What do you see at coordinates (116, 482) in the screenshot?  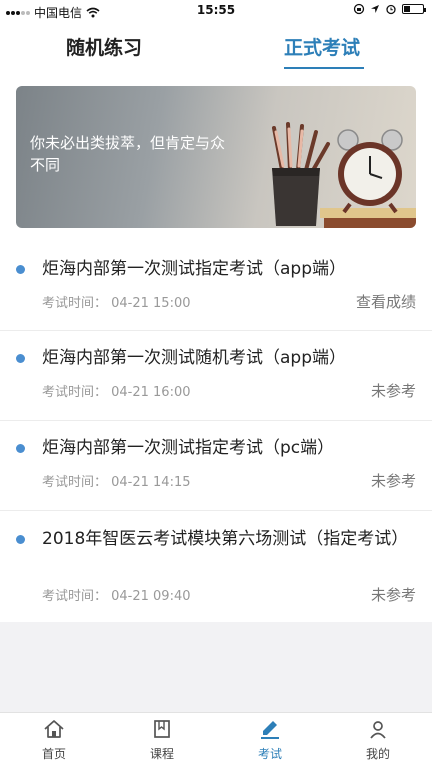 I see `exam-time: 考试时间： 04-21 14:15` at bounding box center [116, 482].